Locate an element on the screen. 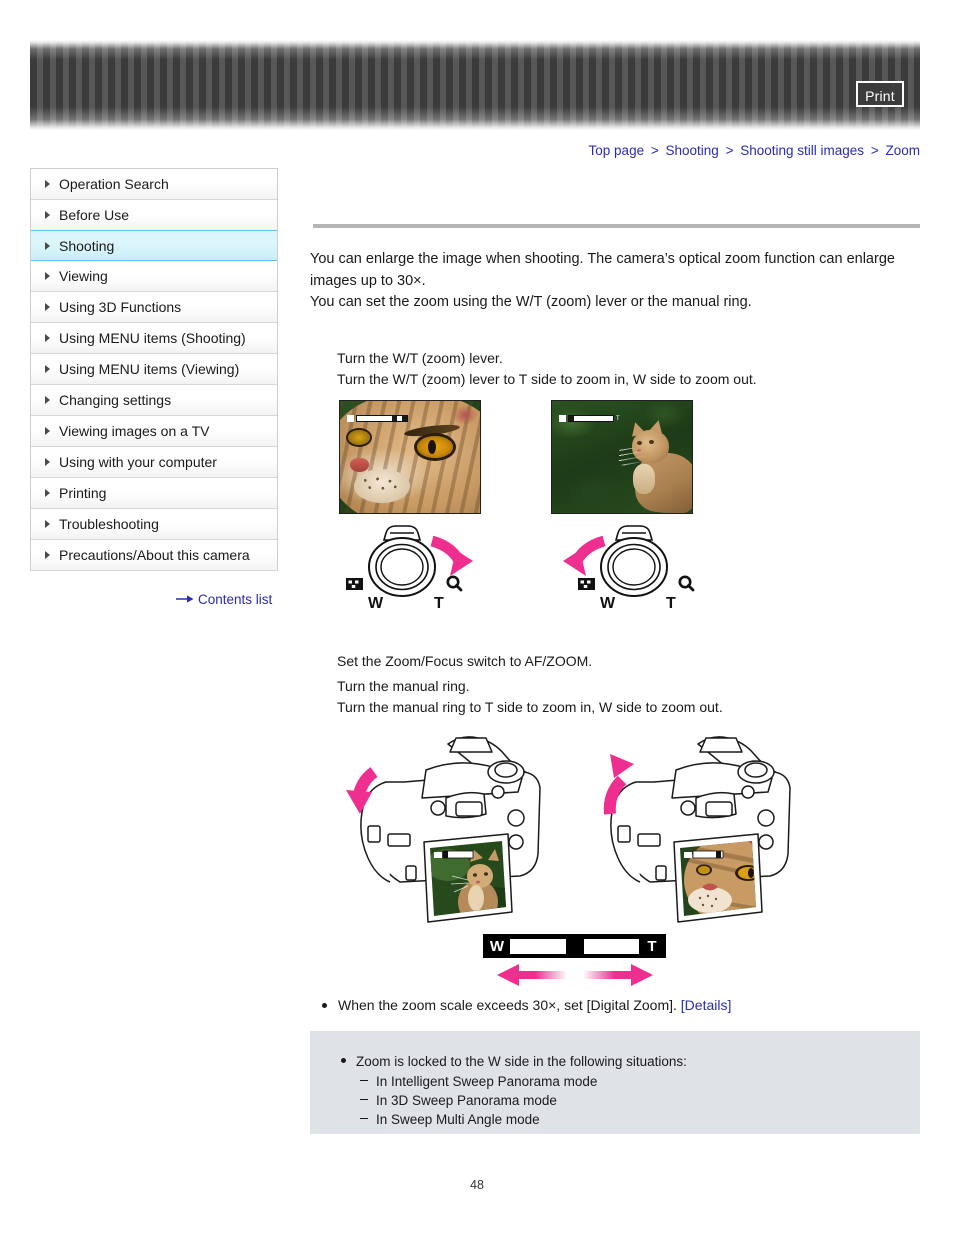 The height and width of the screenshot is (1235, 954). sidebar-item-operation-search: Operation Search is located at coordinates (154, 184).